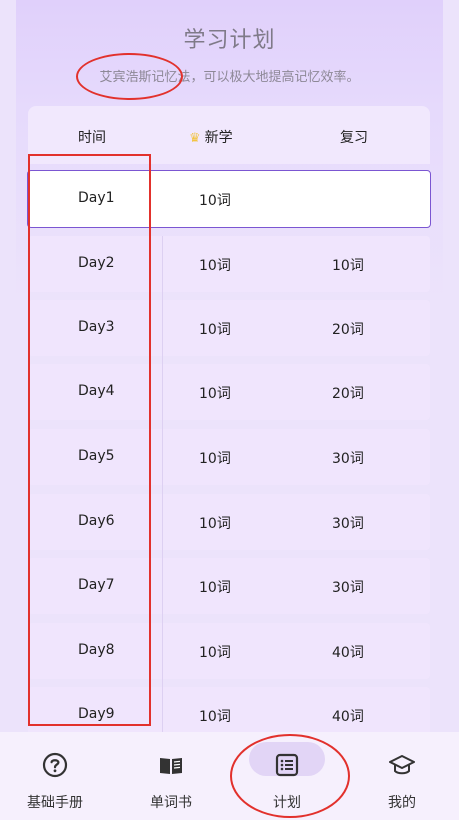 Image resolution: width=459 pixels, height=820 pixels. I want to click on open-book-icon, so click(171, 766).